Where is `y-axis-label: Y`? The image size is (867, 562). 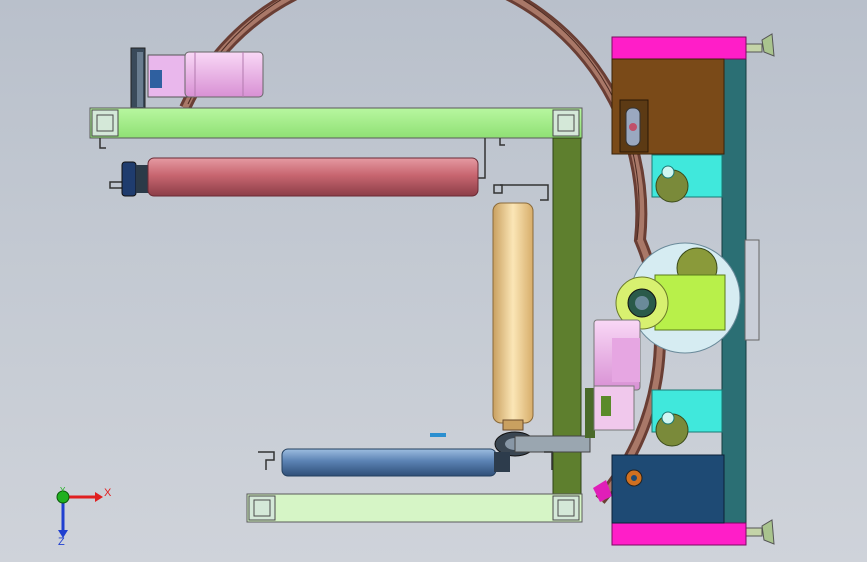 y-axis-label: Y is located at coordinates (63, 490).